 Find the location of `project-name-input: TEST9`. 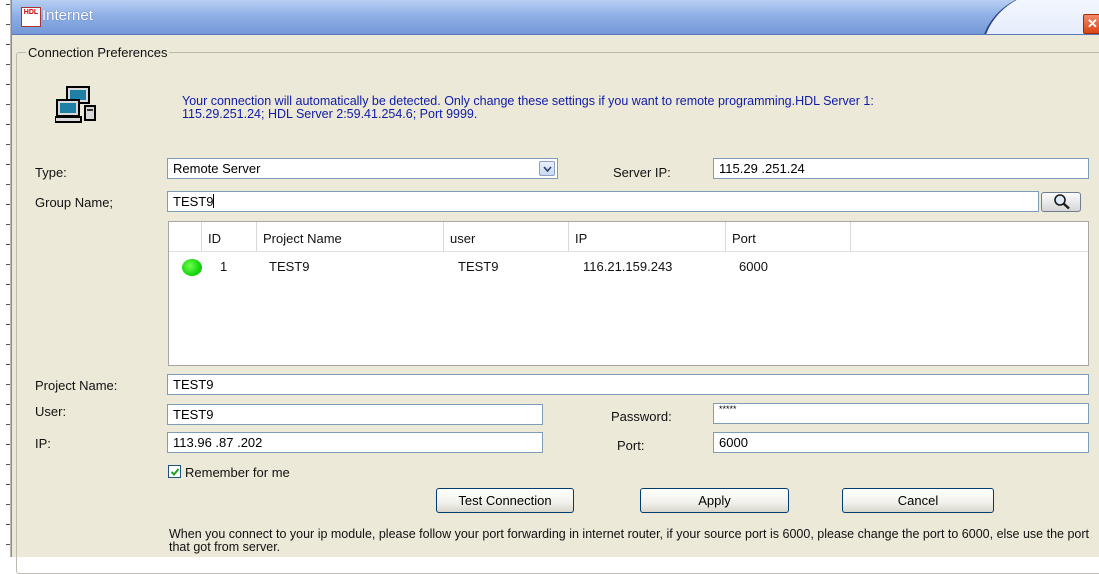

project-name-input: TEST9 is located at coordinates (628, 384).